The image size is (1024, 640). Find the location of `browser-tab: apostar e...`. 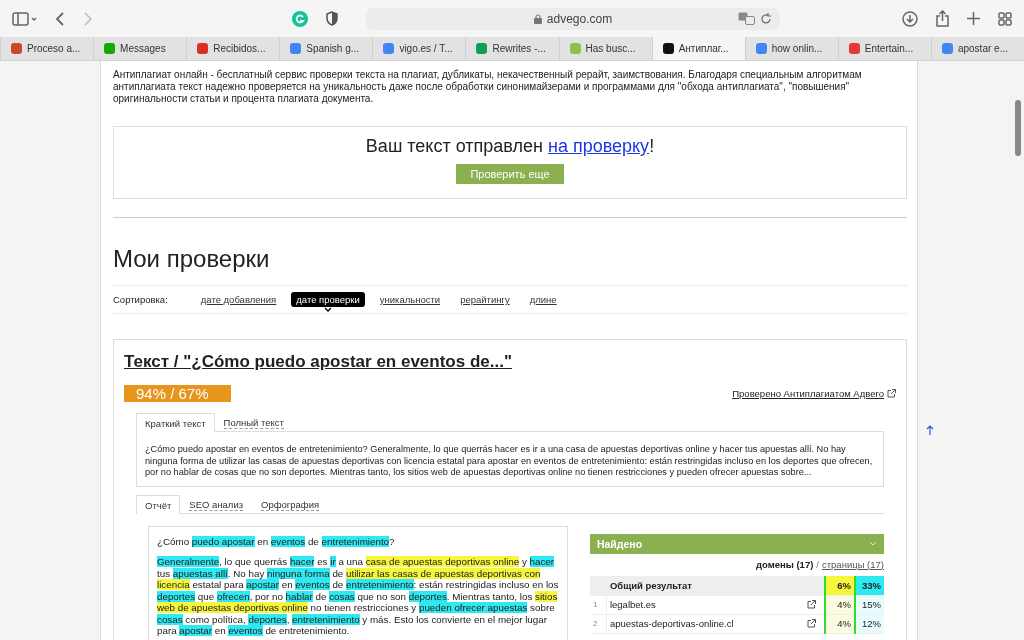

browser-tab: apostar e... is located at coordinates (977, 48).